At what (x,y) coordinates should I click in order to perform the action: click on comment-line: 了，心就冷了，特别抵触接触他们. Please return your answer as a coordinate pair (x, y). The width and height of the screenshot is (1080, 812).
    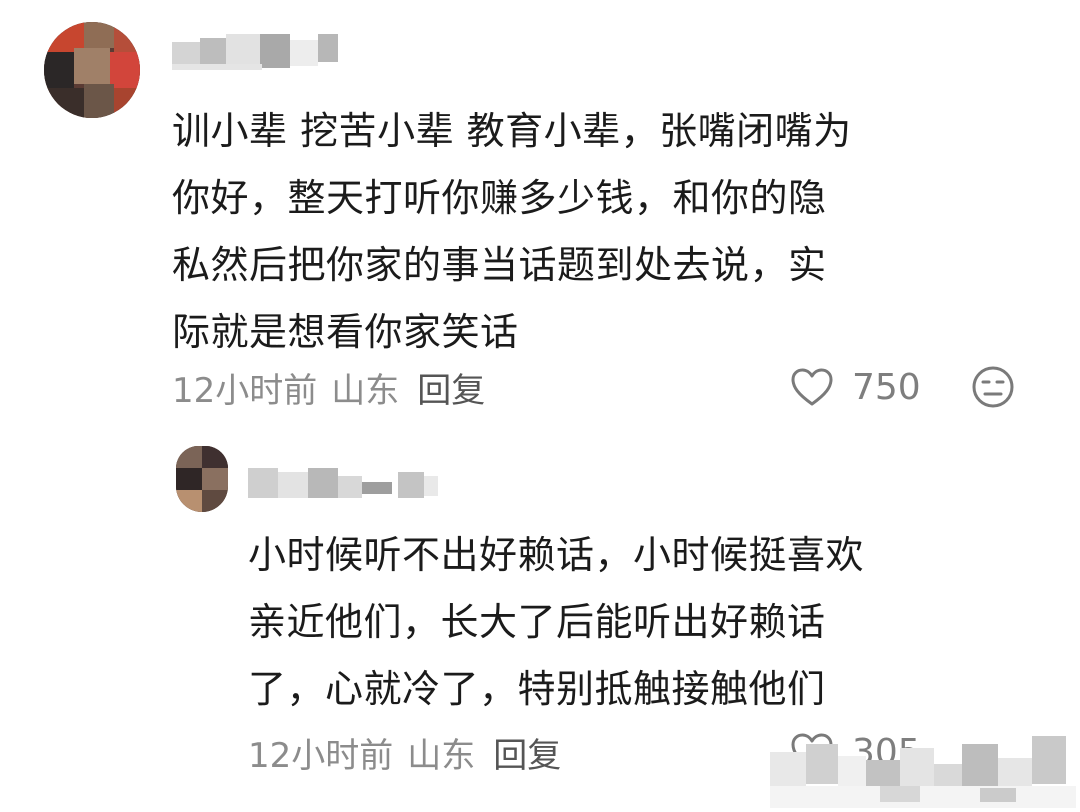
    Looking at the image, I should click on (537, 689).